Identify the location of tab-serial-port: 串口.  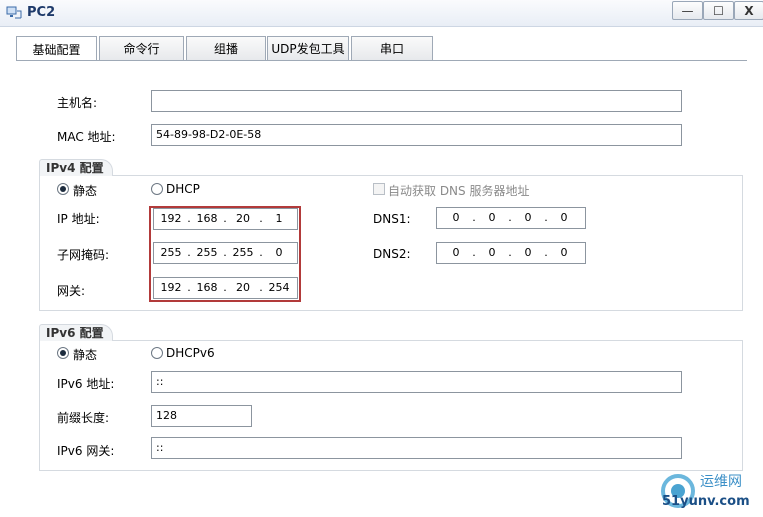
(392, 48).